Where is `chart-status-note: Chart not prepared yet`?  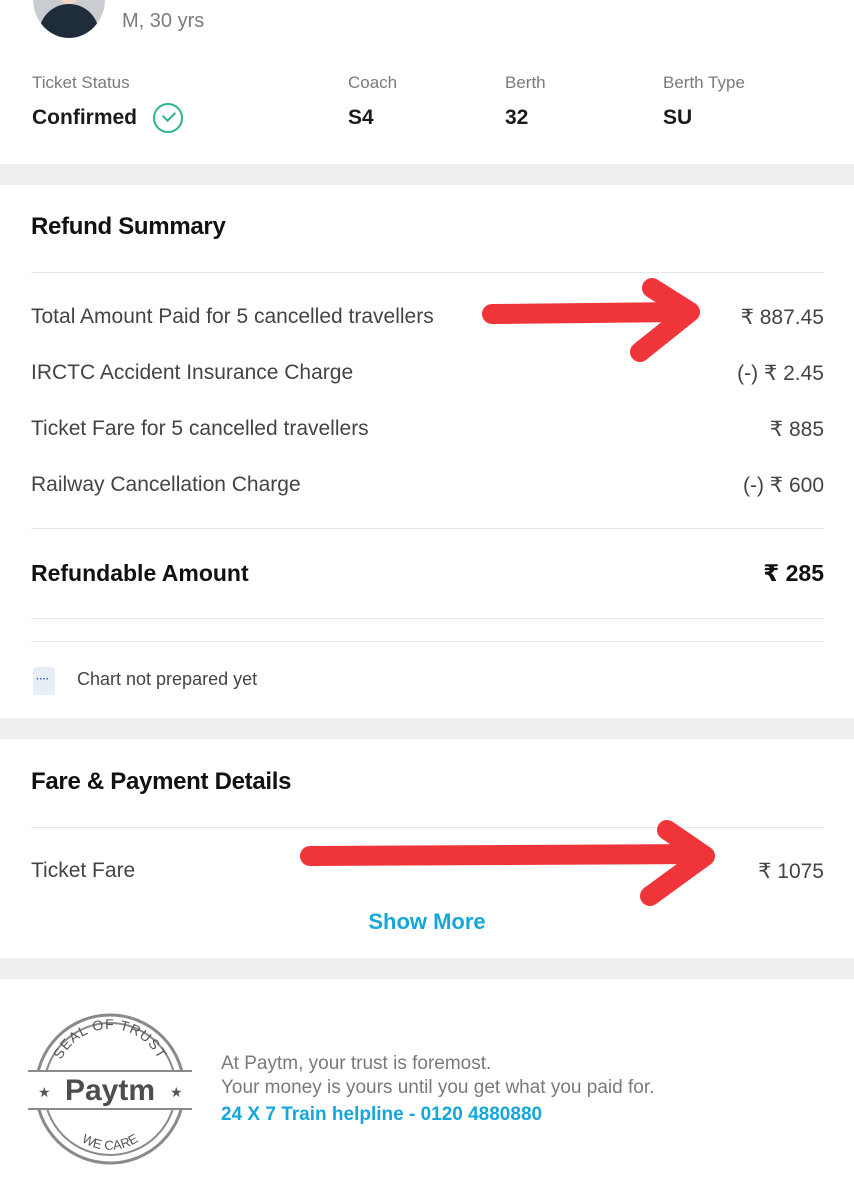
chart-status-note: Chart not prepared yet is located at coordinates (167, 679).